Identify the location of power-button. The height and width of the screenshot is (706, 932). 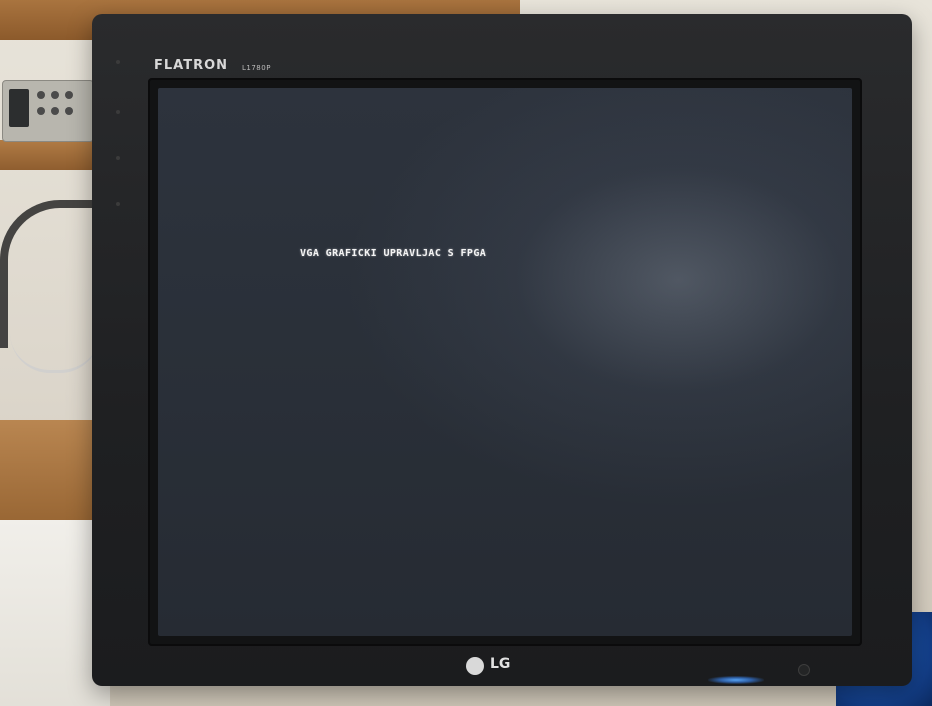
(804, 670).